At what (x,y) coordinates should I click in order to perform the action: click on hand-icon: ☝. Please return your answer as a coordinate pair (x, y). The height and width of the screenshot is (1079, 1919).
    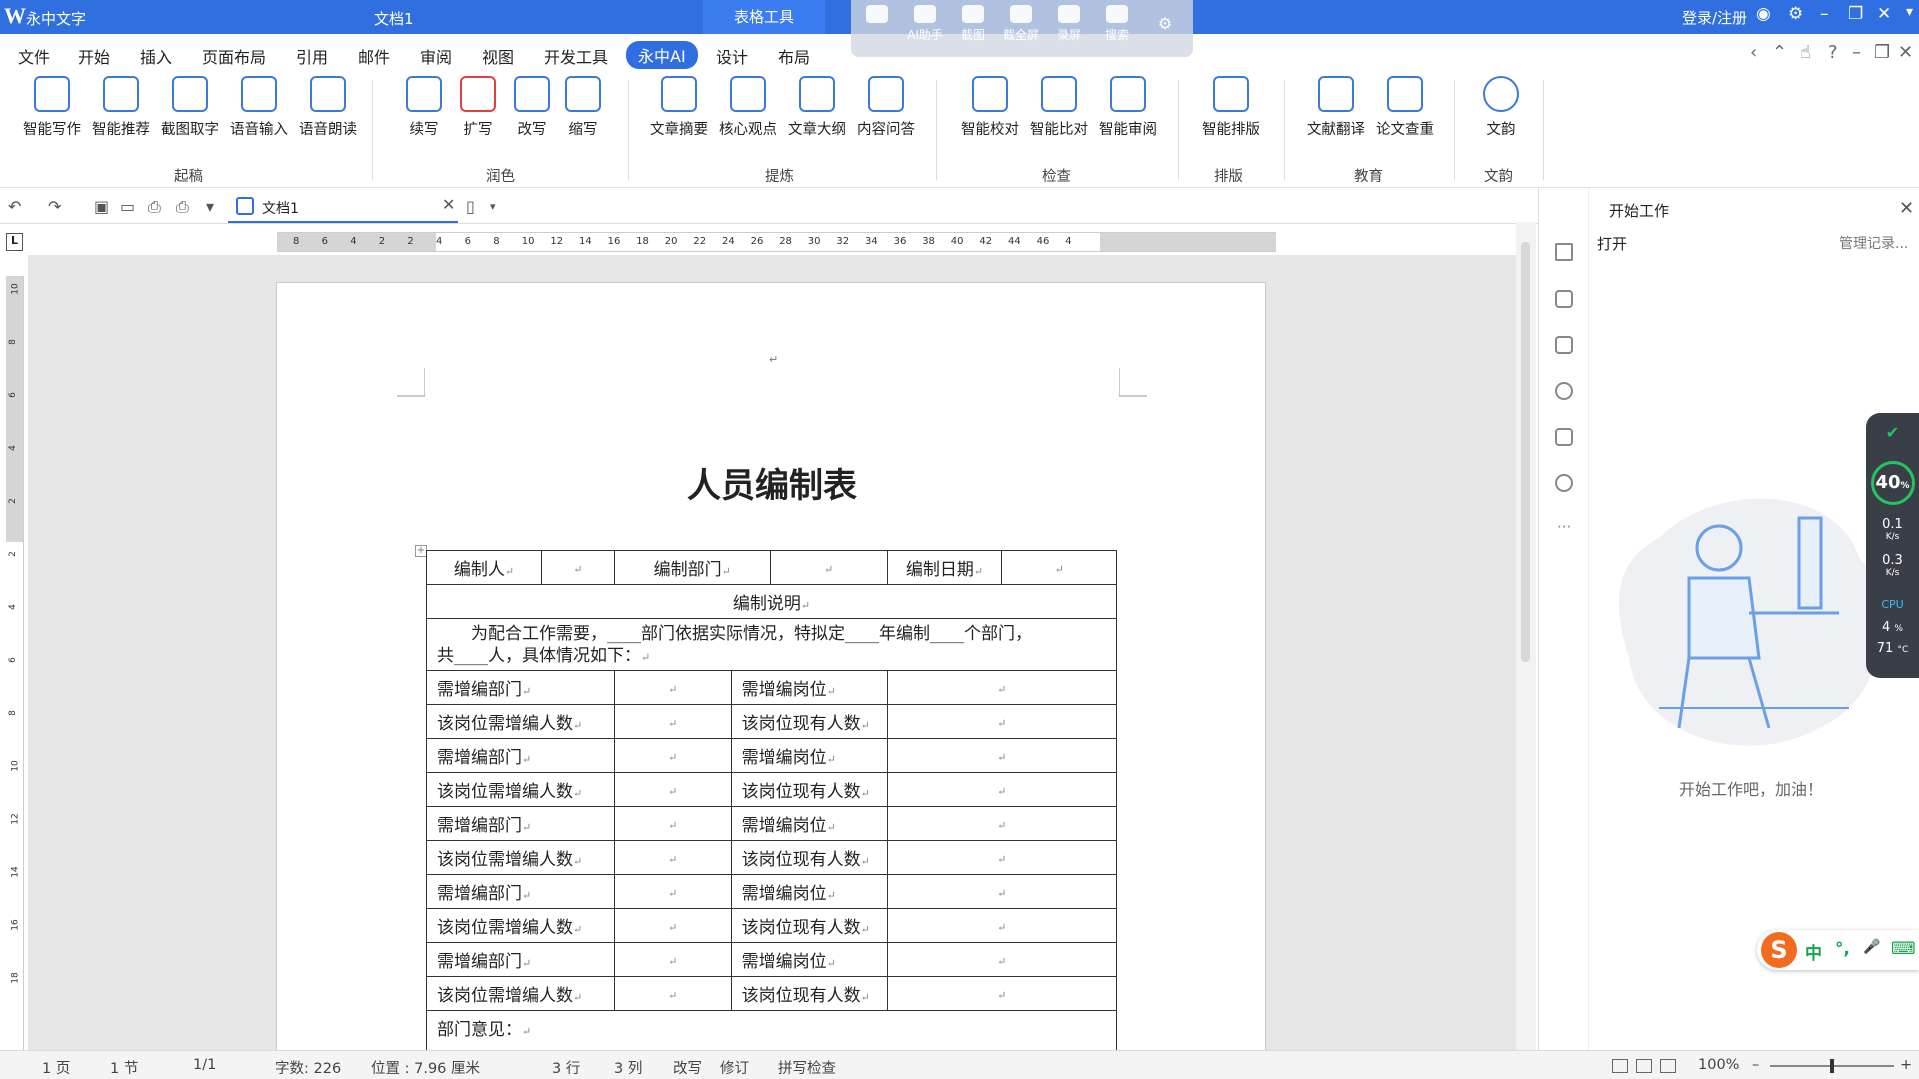
    Looking at the image, I should click on (1805, 52).